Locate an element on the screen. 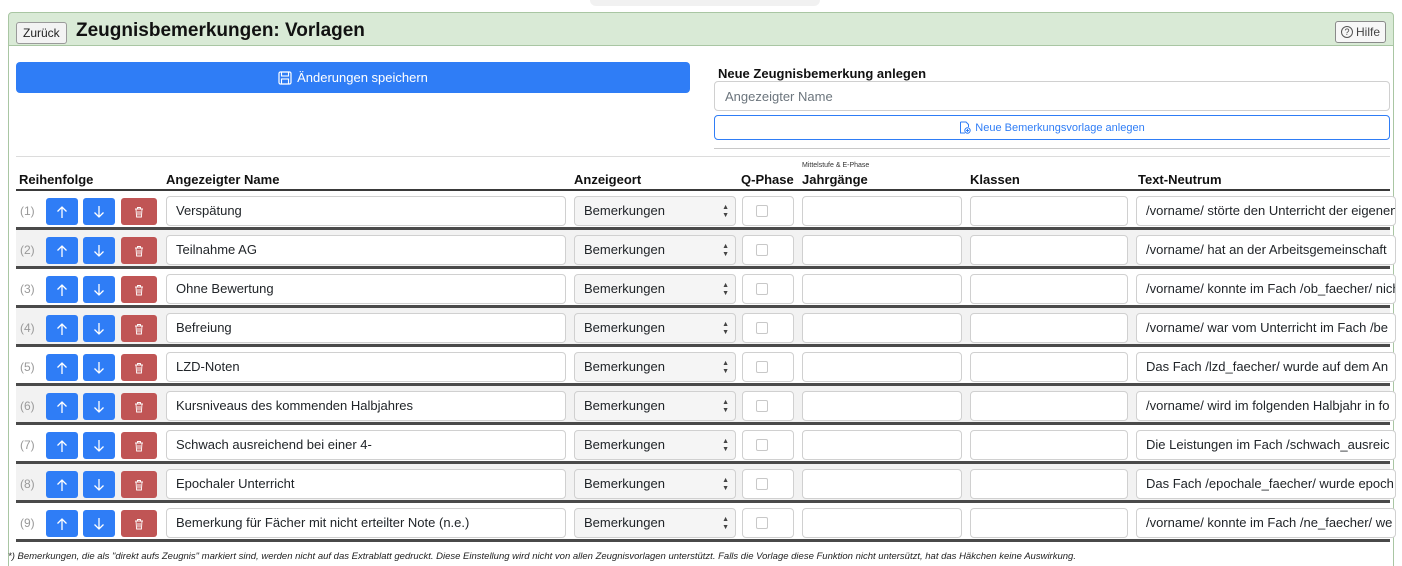 Image resolution: width=1402 pixels, height=566 pixels. name-input: Epochaler Unterricht is located at coordinates (366, 484).